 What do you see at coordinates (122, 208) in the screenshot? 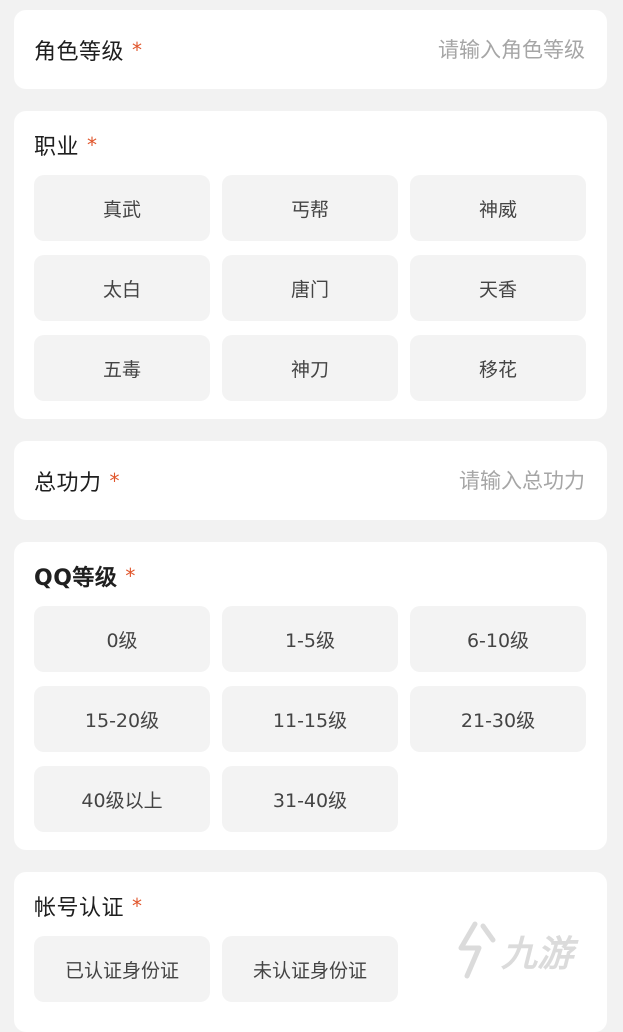
I see `profession-option-zhenwu: 真武` at bounding box center [122, 208].